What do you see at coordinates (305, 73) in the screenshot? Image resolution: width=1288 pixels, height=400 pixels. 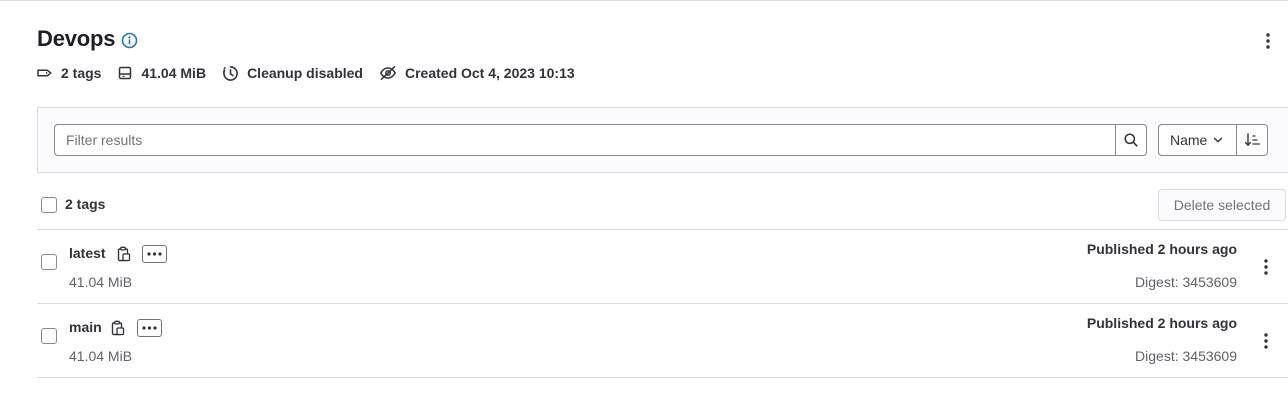 I see `meta-cleanup-text: Cleanup disabled` at bounding box center [305, 73].